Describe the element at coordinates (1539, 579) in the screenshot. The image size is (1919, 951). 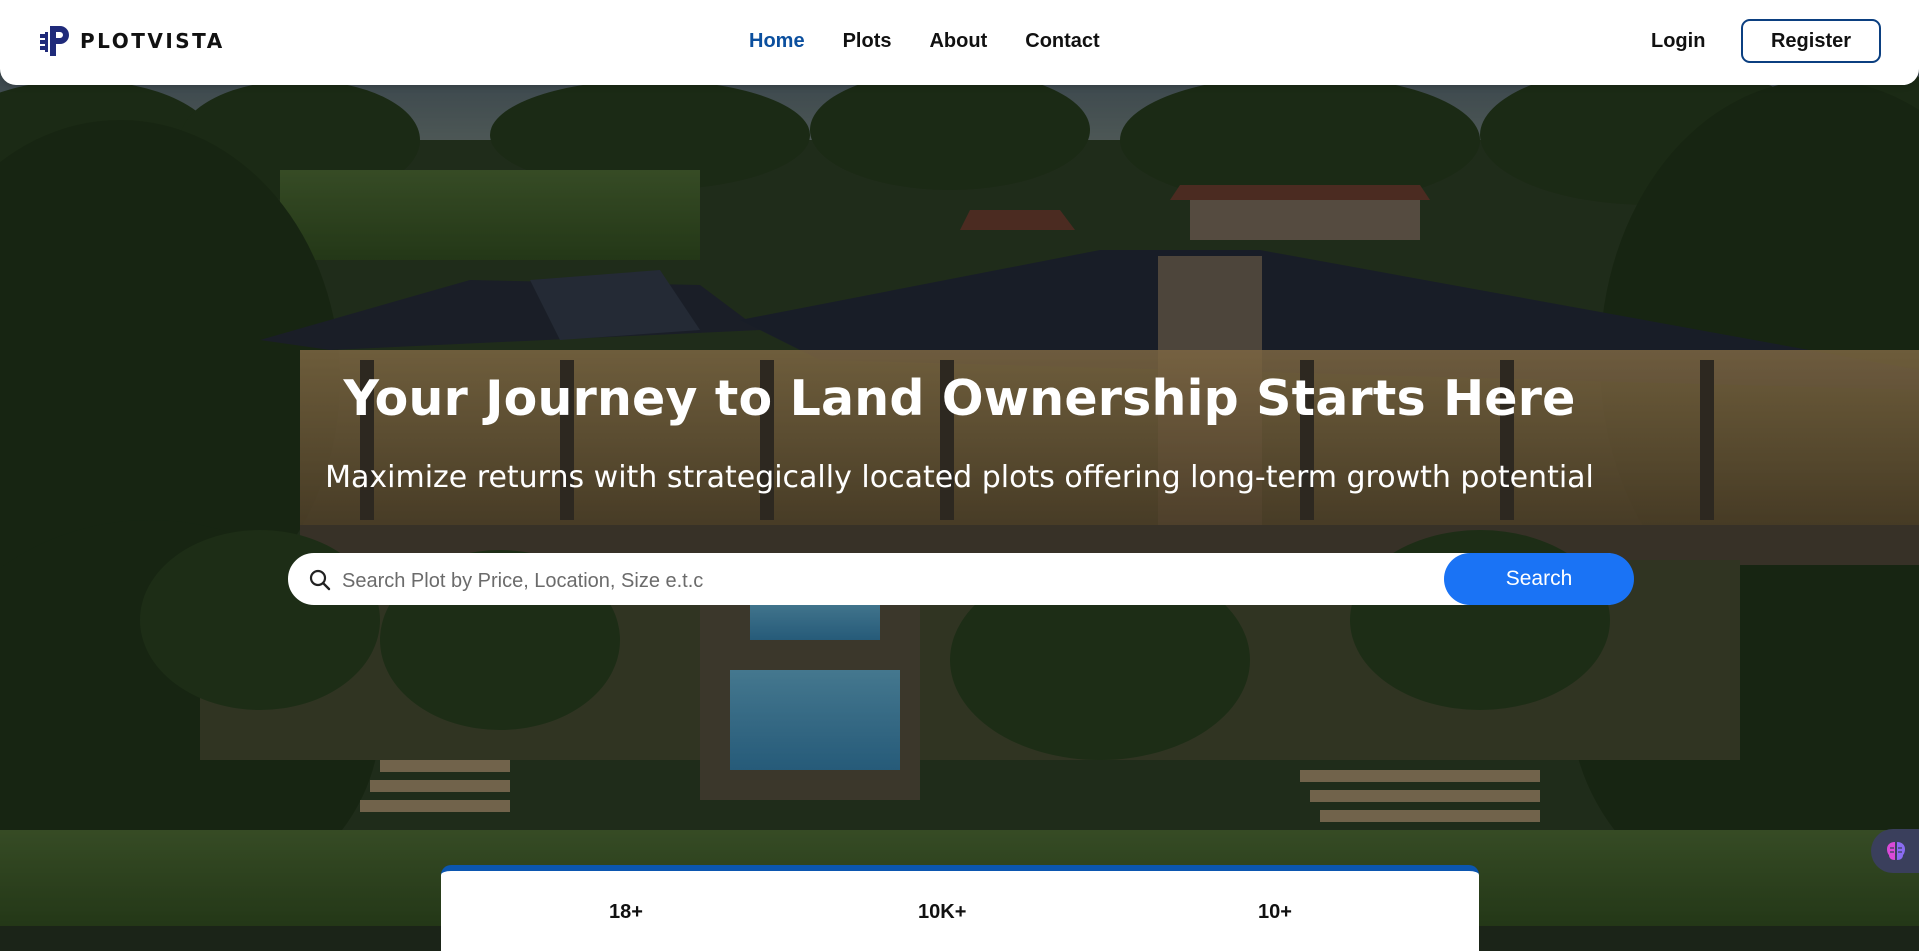
I see `search-button: Search` at that location.